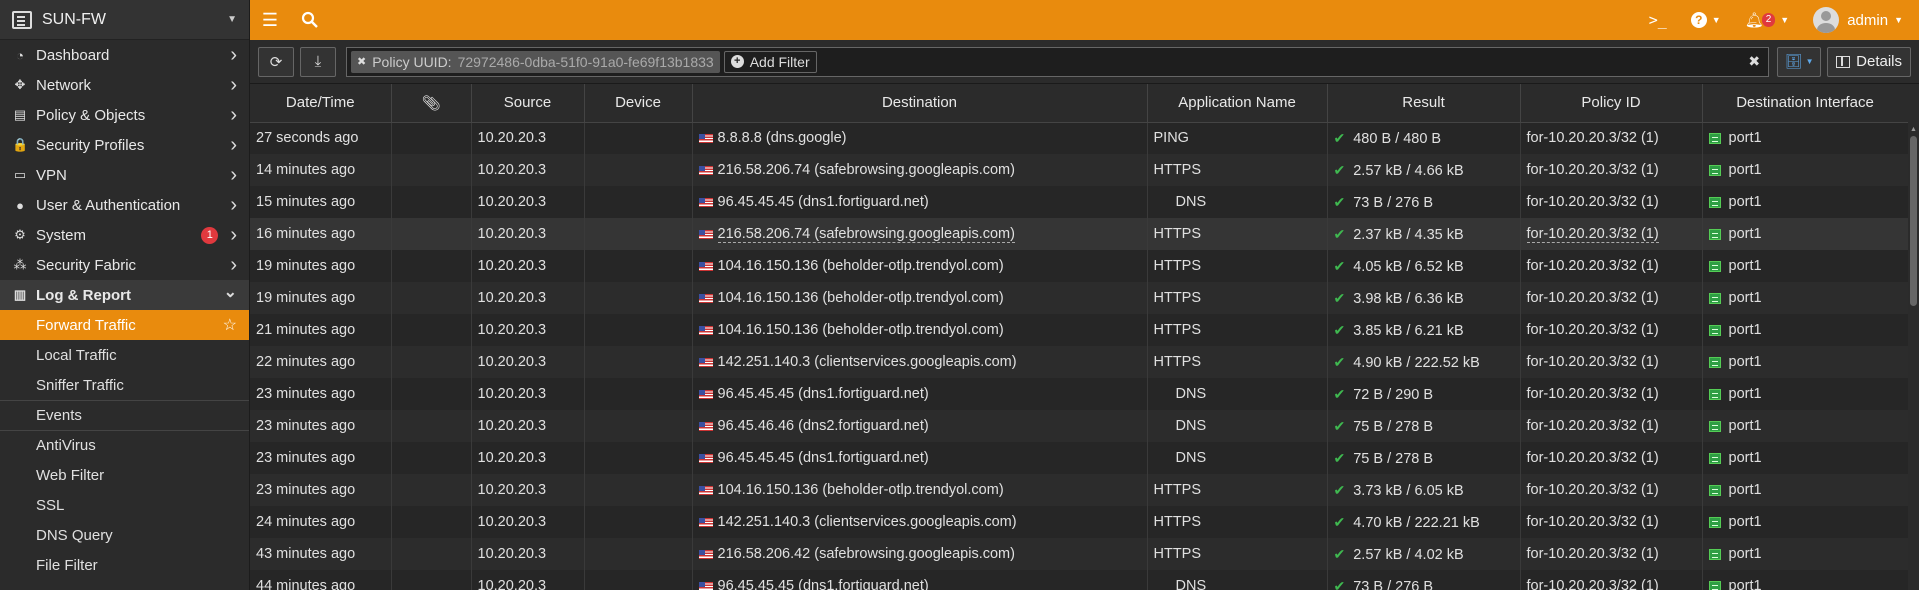 The width and height of the screenshot is (1919, 590). What do you see at coordinates (1393, 584) in the screenshot?
I see `result-text: 73 B / 276 B` at bounding box center [1393, 584].